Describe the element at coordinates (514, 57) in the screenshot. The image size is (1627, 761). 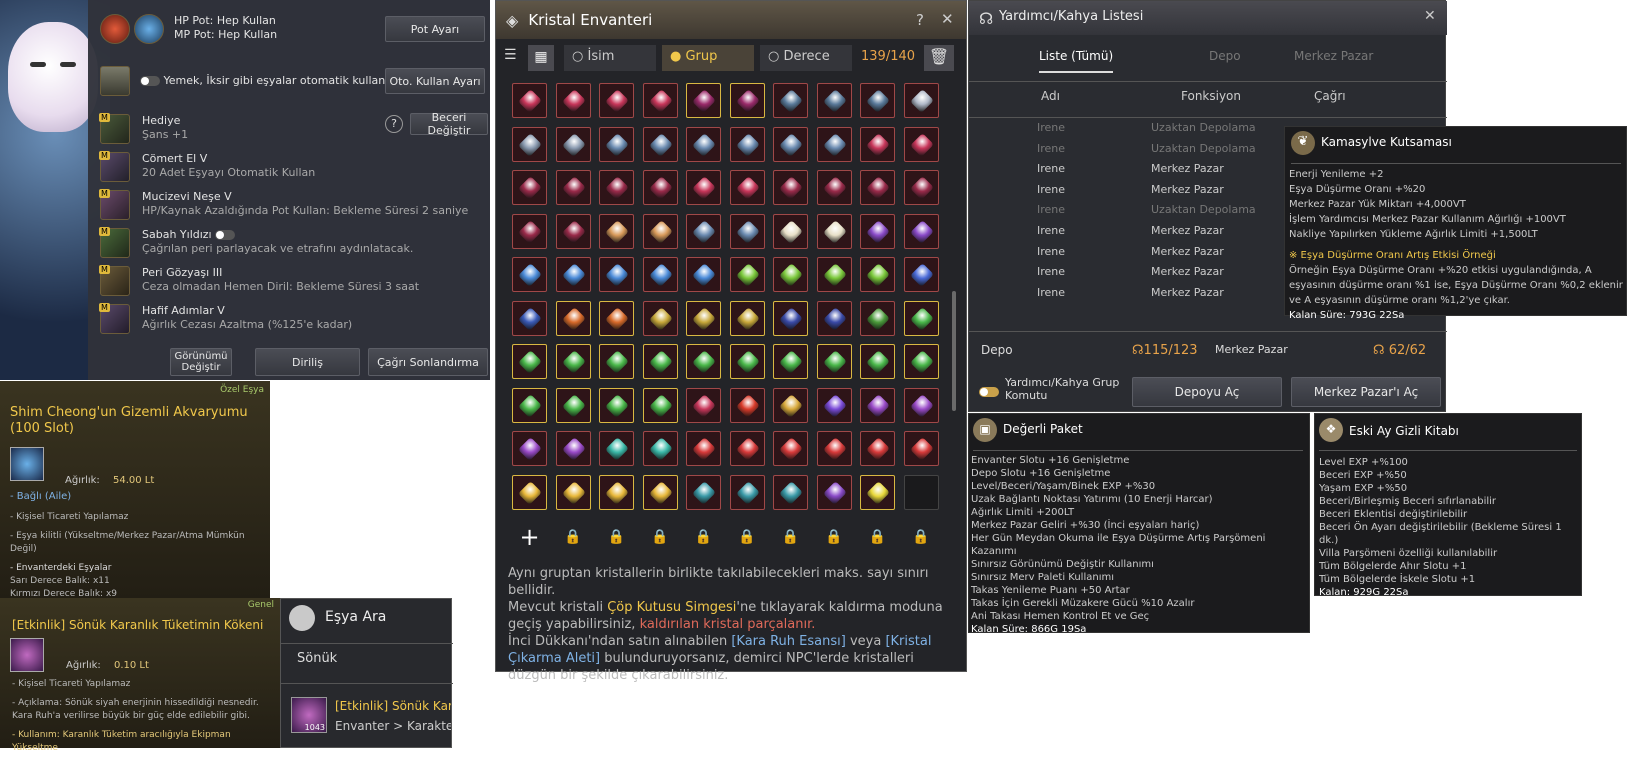
I see `list-view-icon: ☰` at that location.